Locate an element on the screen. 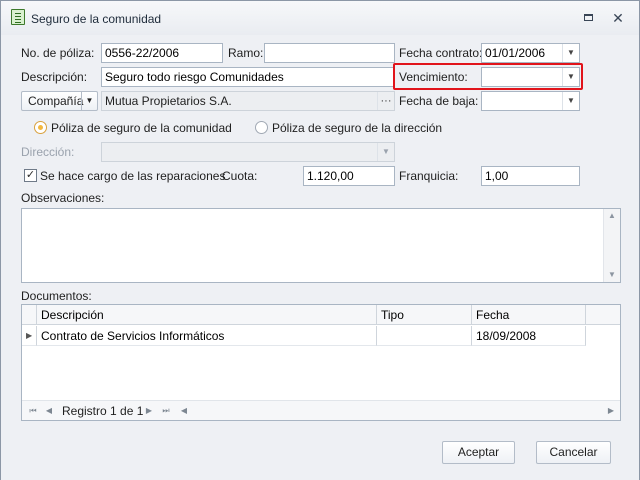 The height and width of the screenshot is (480, 640). observaciones-textarea: ▲ ▼ is located at coordinates (321, 245).